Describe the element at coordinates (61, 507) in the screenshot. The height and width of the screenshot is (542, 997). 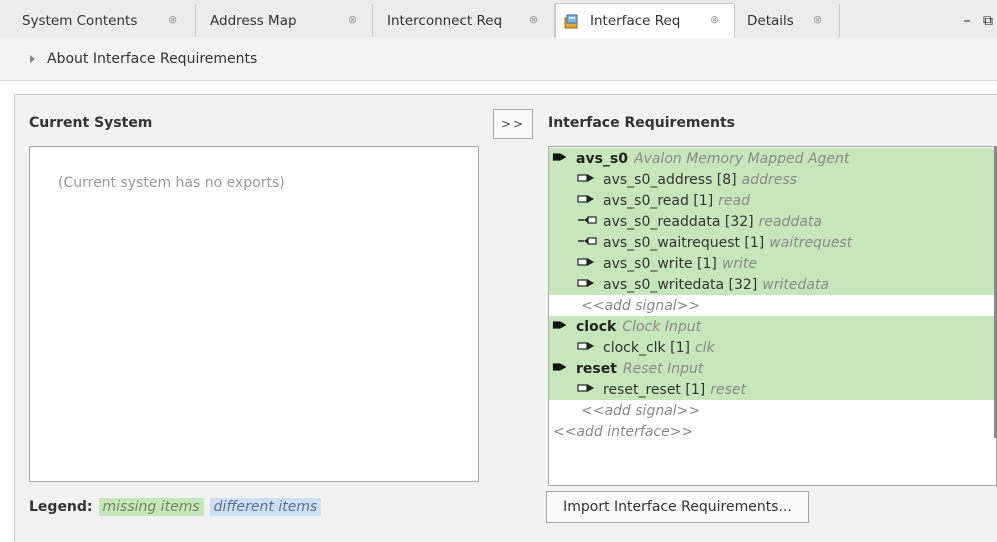
I see `legend-label: Legend:` at that location.